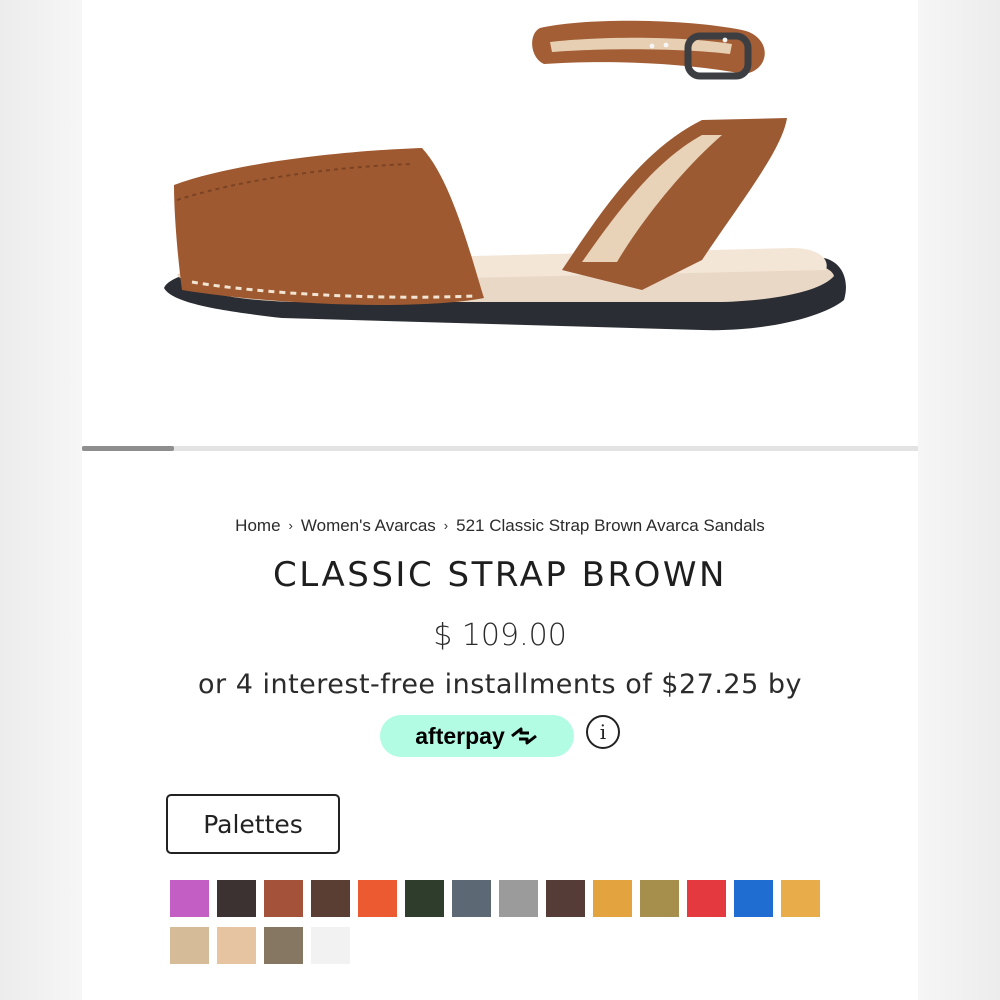 This screenshot has width=1000, height=1000. Describe the element at coordinates (253, 824) in the screenshot. I see `palettes-button: Palettes` at that location.